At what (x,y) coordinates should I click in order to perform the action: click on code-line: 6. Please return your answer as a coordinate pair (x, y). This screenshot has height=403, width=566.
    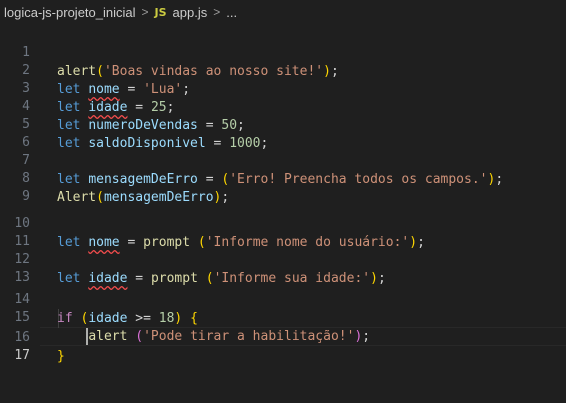
    Looking at the image, I should click on (283, 132).